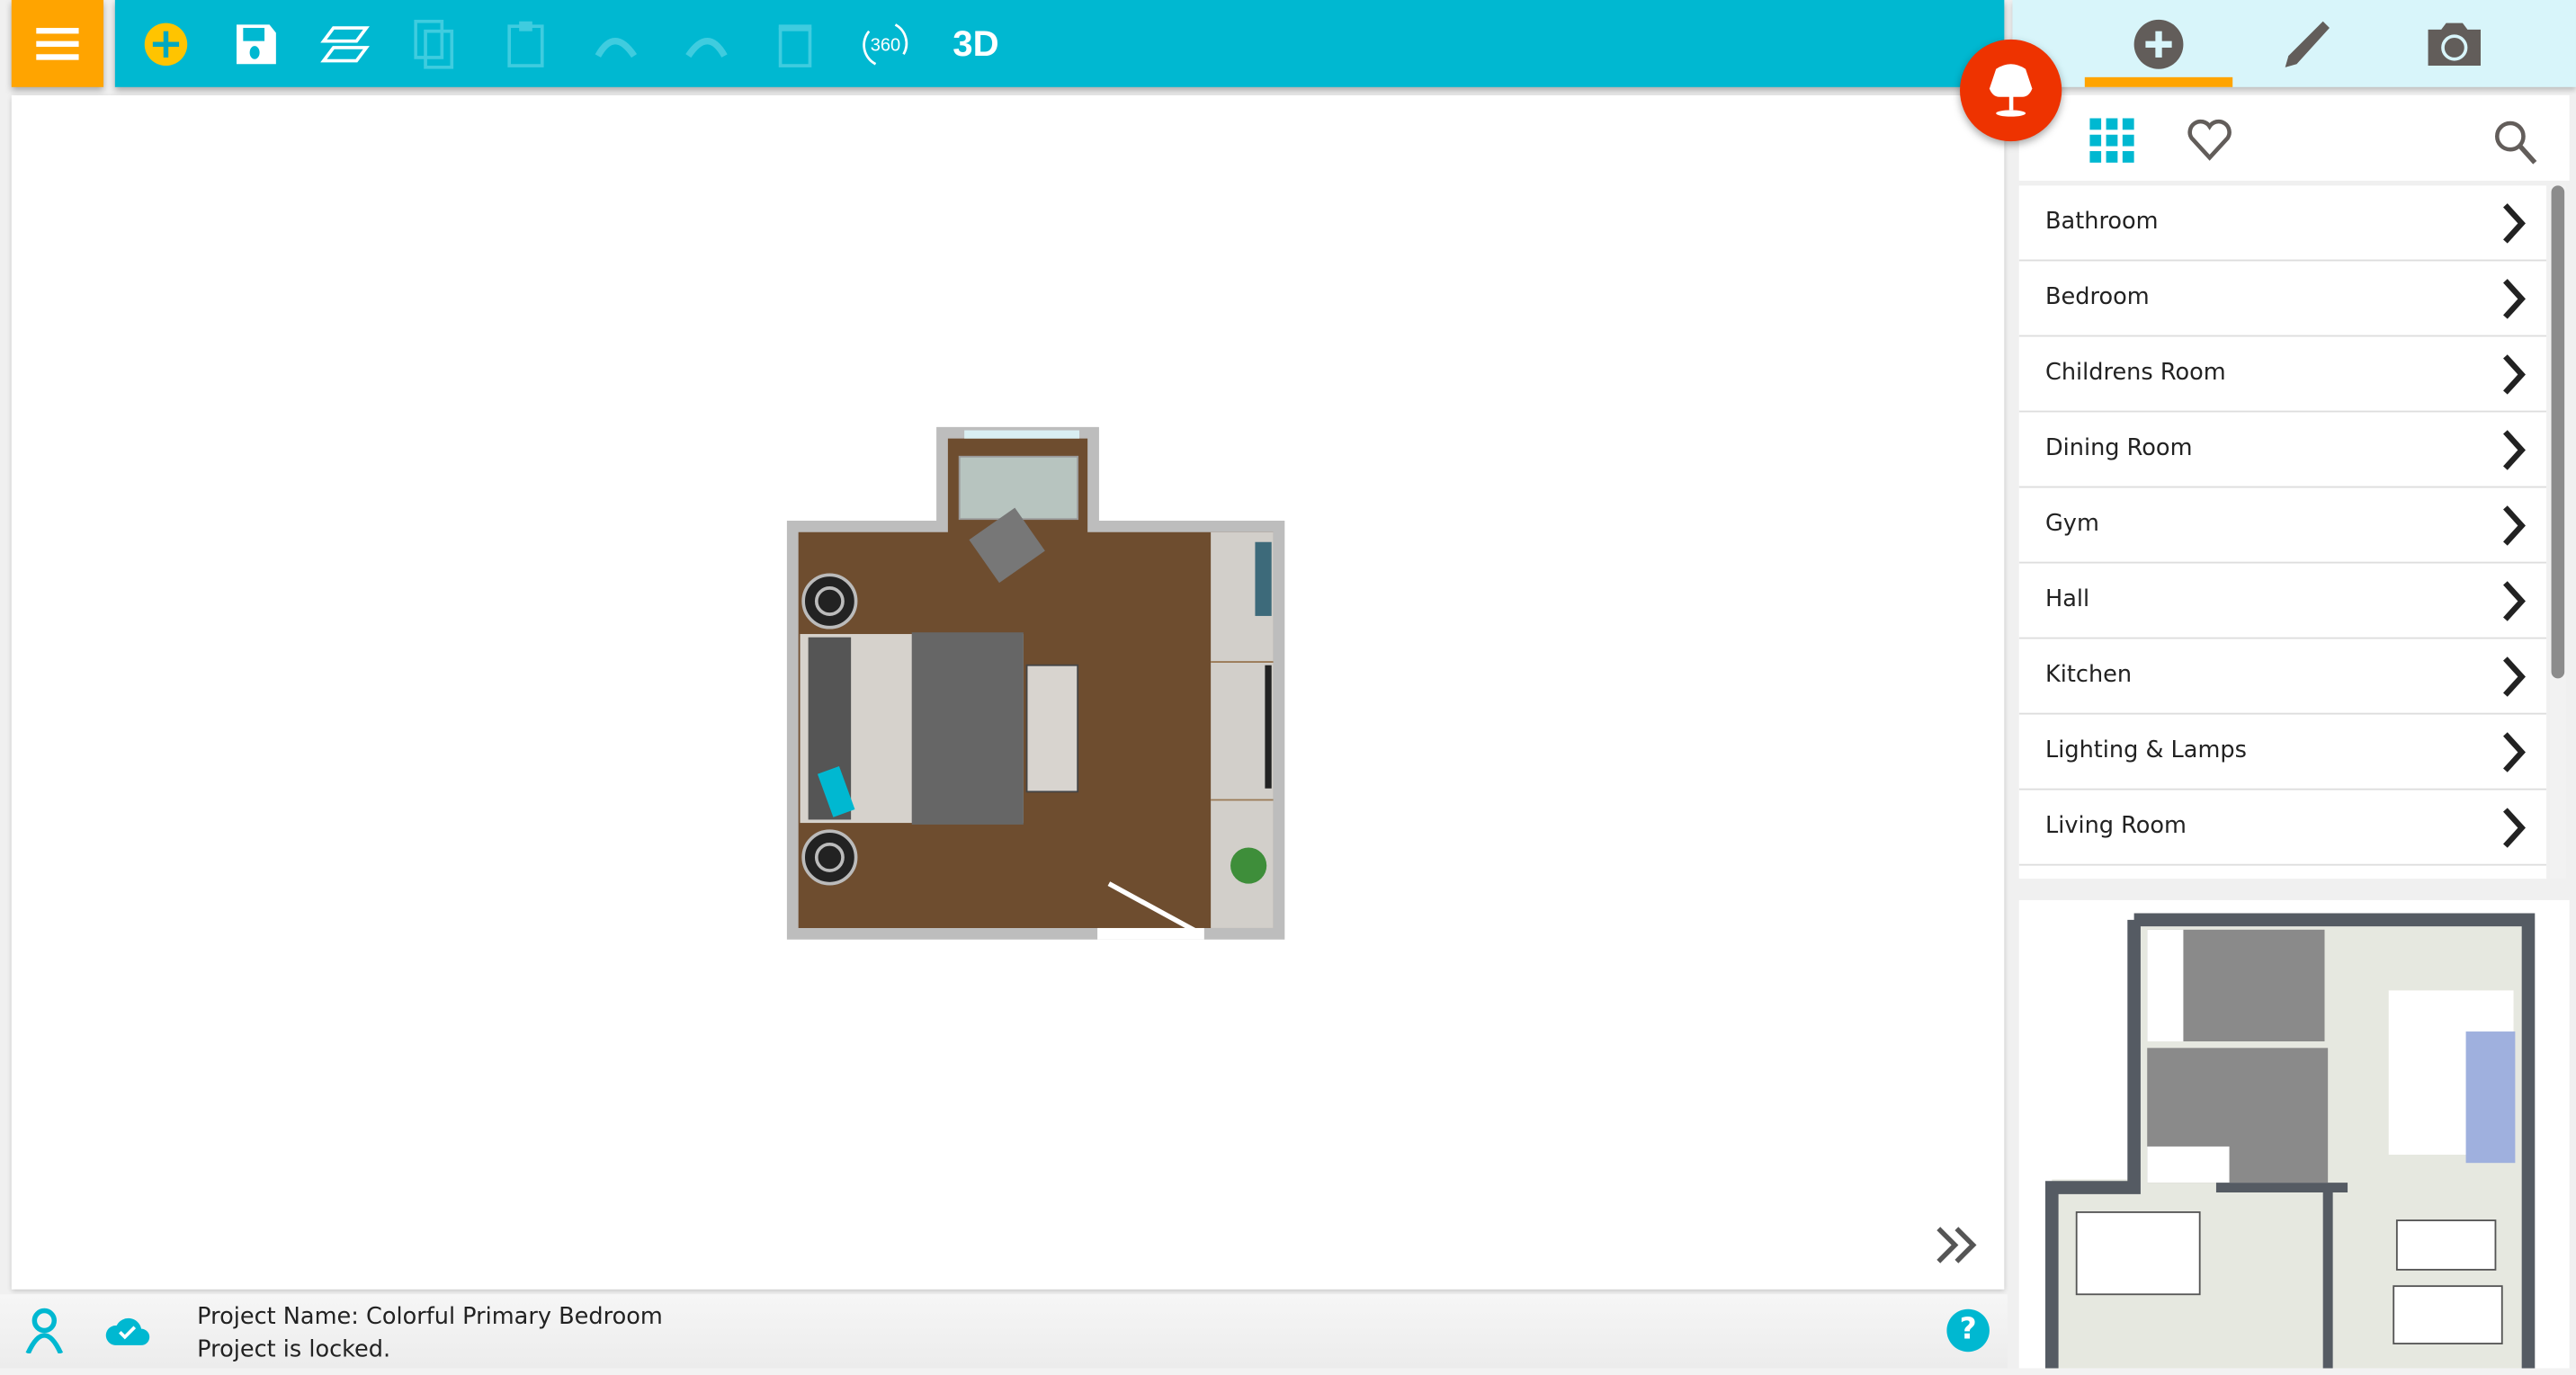 This screenshot has height=1375, width=2576. I want to click on undo-button, so click(616, 44).